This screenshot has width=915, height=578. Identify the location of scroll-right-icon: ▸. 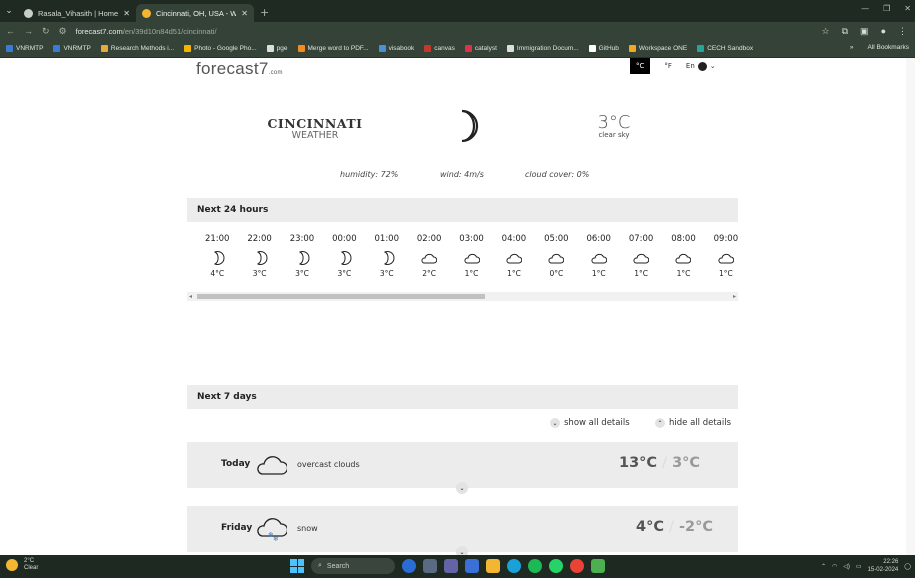
(734, 296).